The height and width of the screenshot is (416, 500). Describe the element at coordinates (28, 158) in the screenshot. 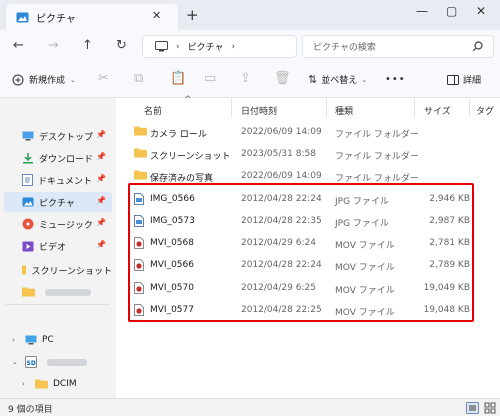

I see `download-icon` at that location.